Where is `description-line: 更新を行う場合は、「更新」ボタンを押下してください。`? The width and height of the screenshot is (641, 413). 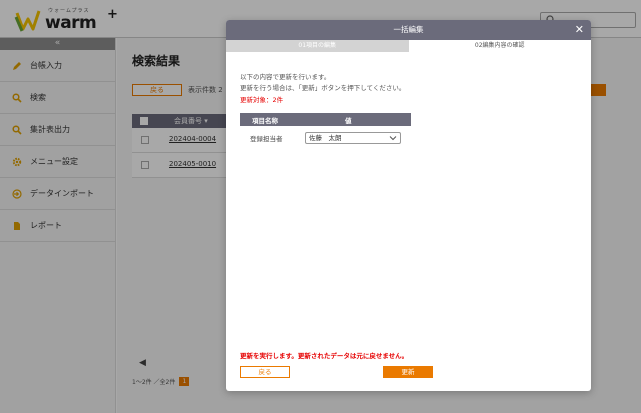 description-line: 更新を行う場合は、「更新」ボタンを押下してください。 is located at coordinates (323, 88).